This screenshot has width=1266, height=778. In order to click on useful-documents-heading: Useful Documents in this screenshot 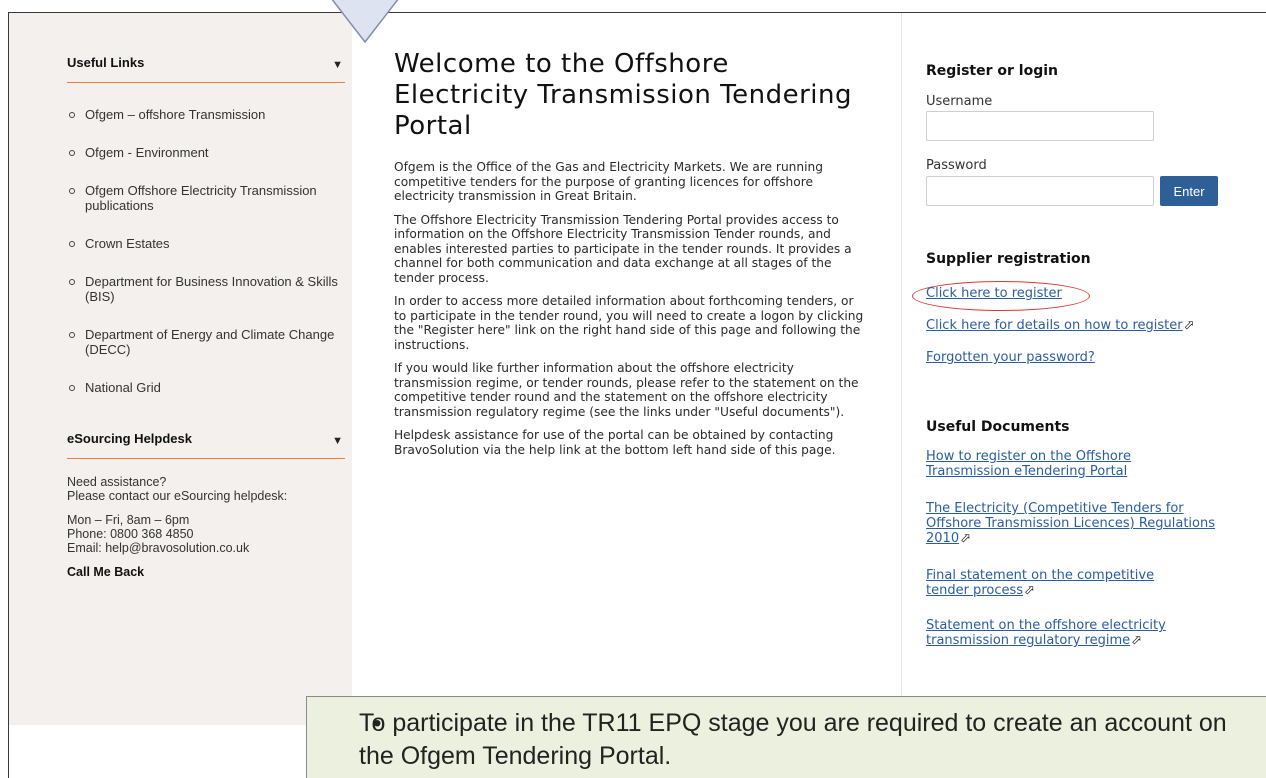, I will do `click(998, 427)`.